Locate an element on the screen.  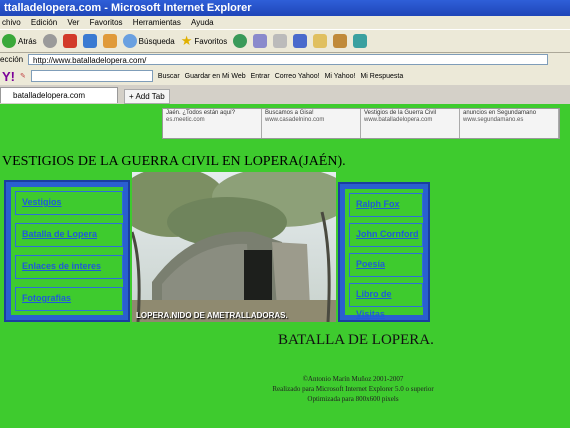
nav-ralph-fox: Ralph Fox is located at coordinates (386, 205).